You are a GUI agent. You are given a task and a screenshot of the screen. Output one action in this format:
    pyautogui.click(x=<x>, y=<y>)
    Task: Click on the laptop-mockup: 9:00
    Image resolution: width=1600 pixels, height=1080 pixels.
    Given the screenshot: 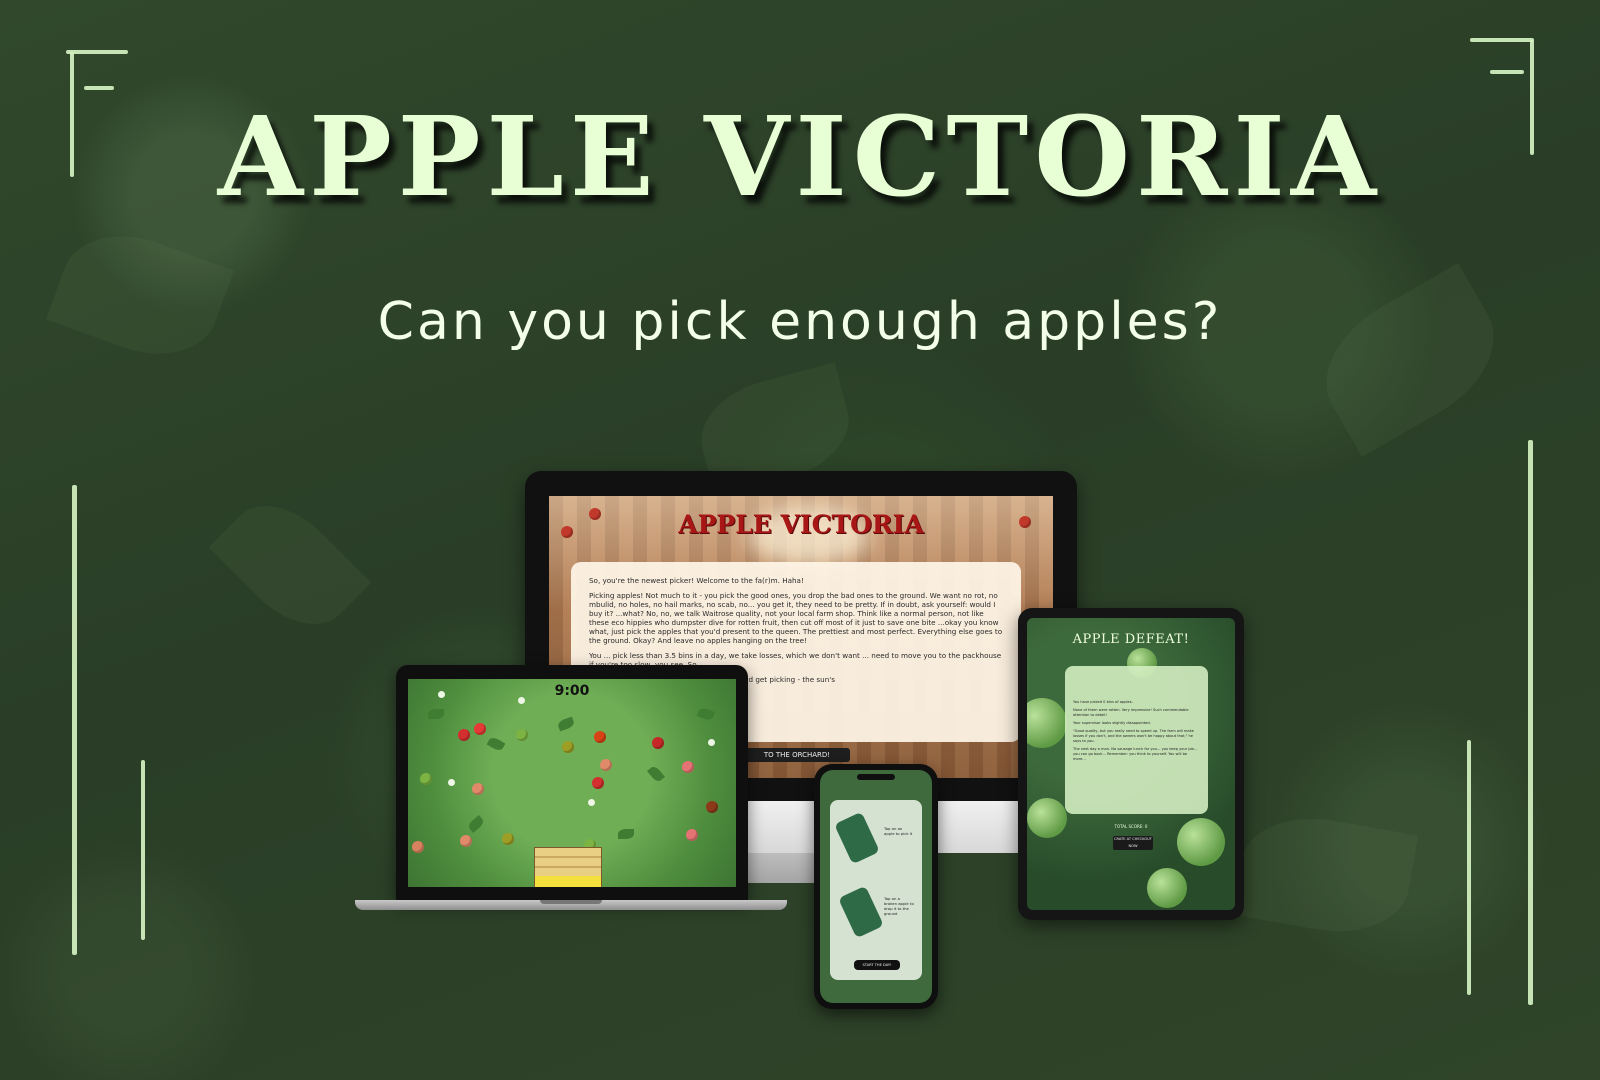 What is the action you would take?
    pyautogui.click(x=572, y=782)
    